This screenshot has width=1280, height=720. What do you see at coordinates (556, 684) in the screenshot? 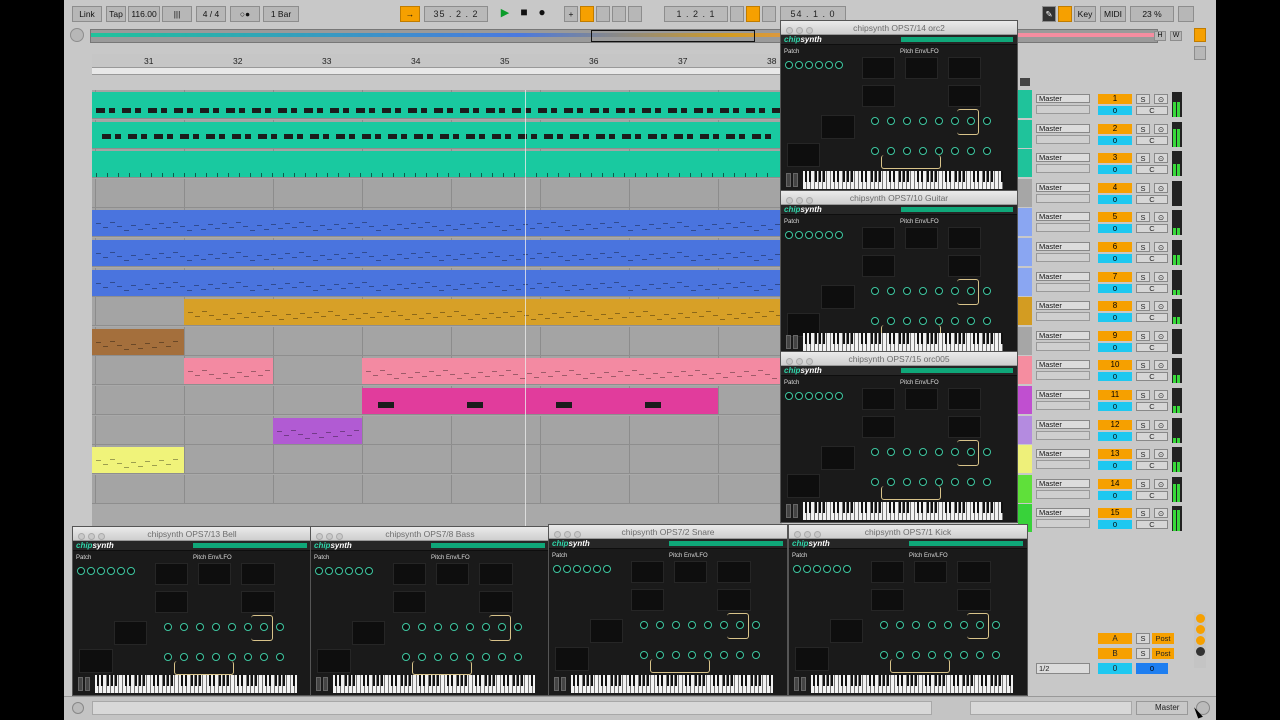
I see `pitch-wheel` at bounding box center [556, 684].